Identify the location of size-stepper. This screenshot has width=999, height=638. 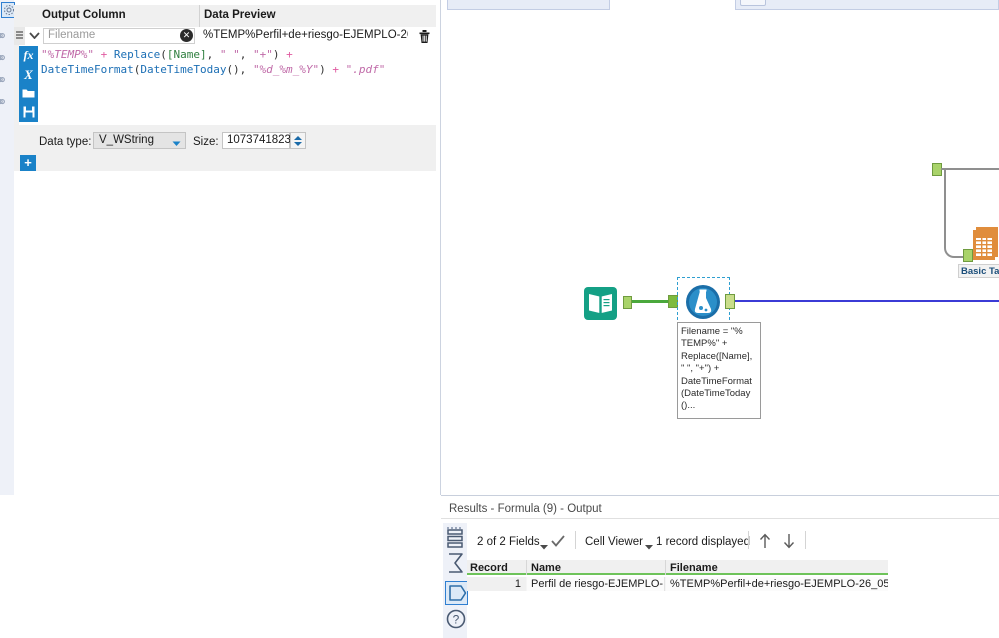
(298, 140).